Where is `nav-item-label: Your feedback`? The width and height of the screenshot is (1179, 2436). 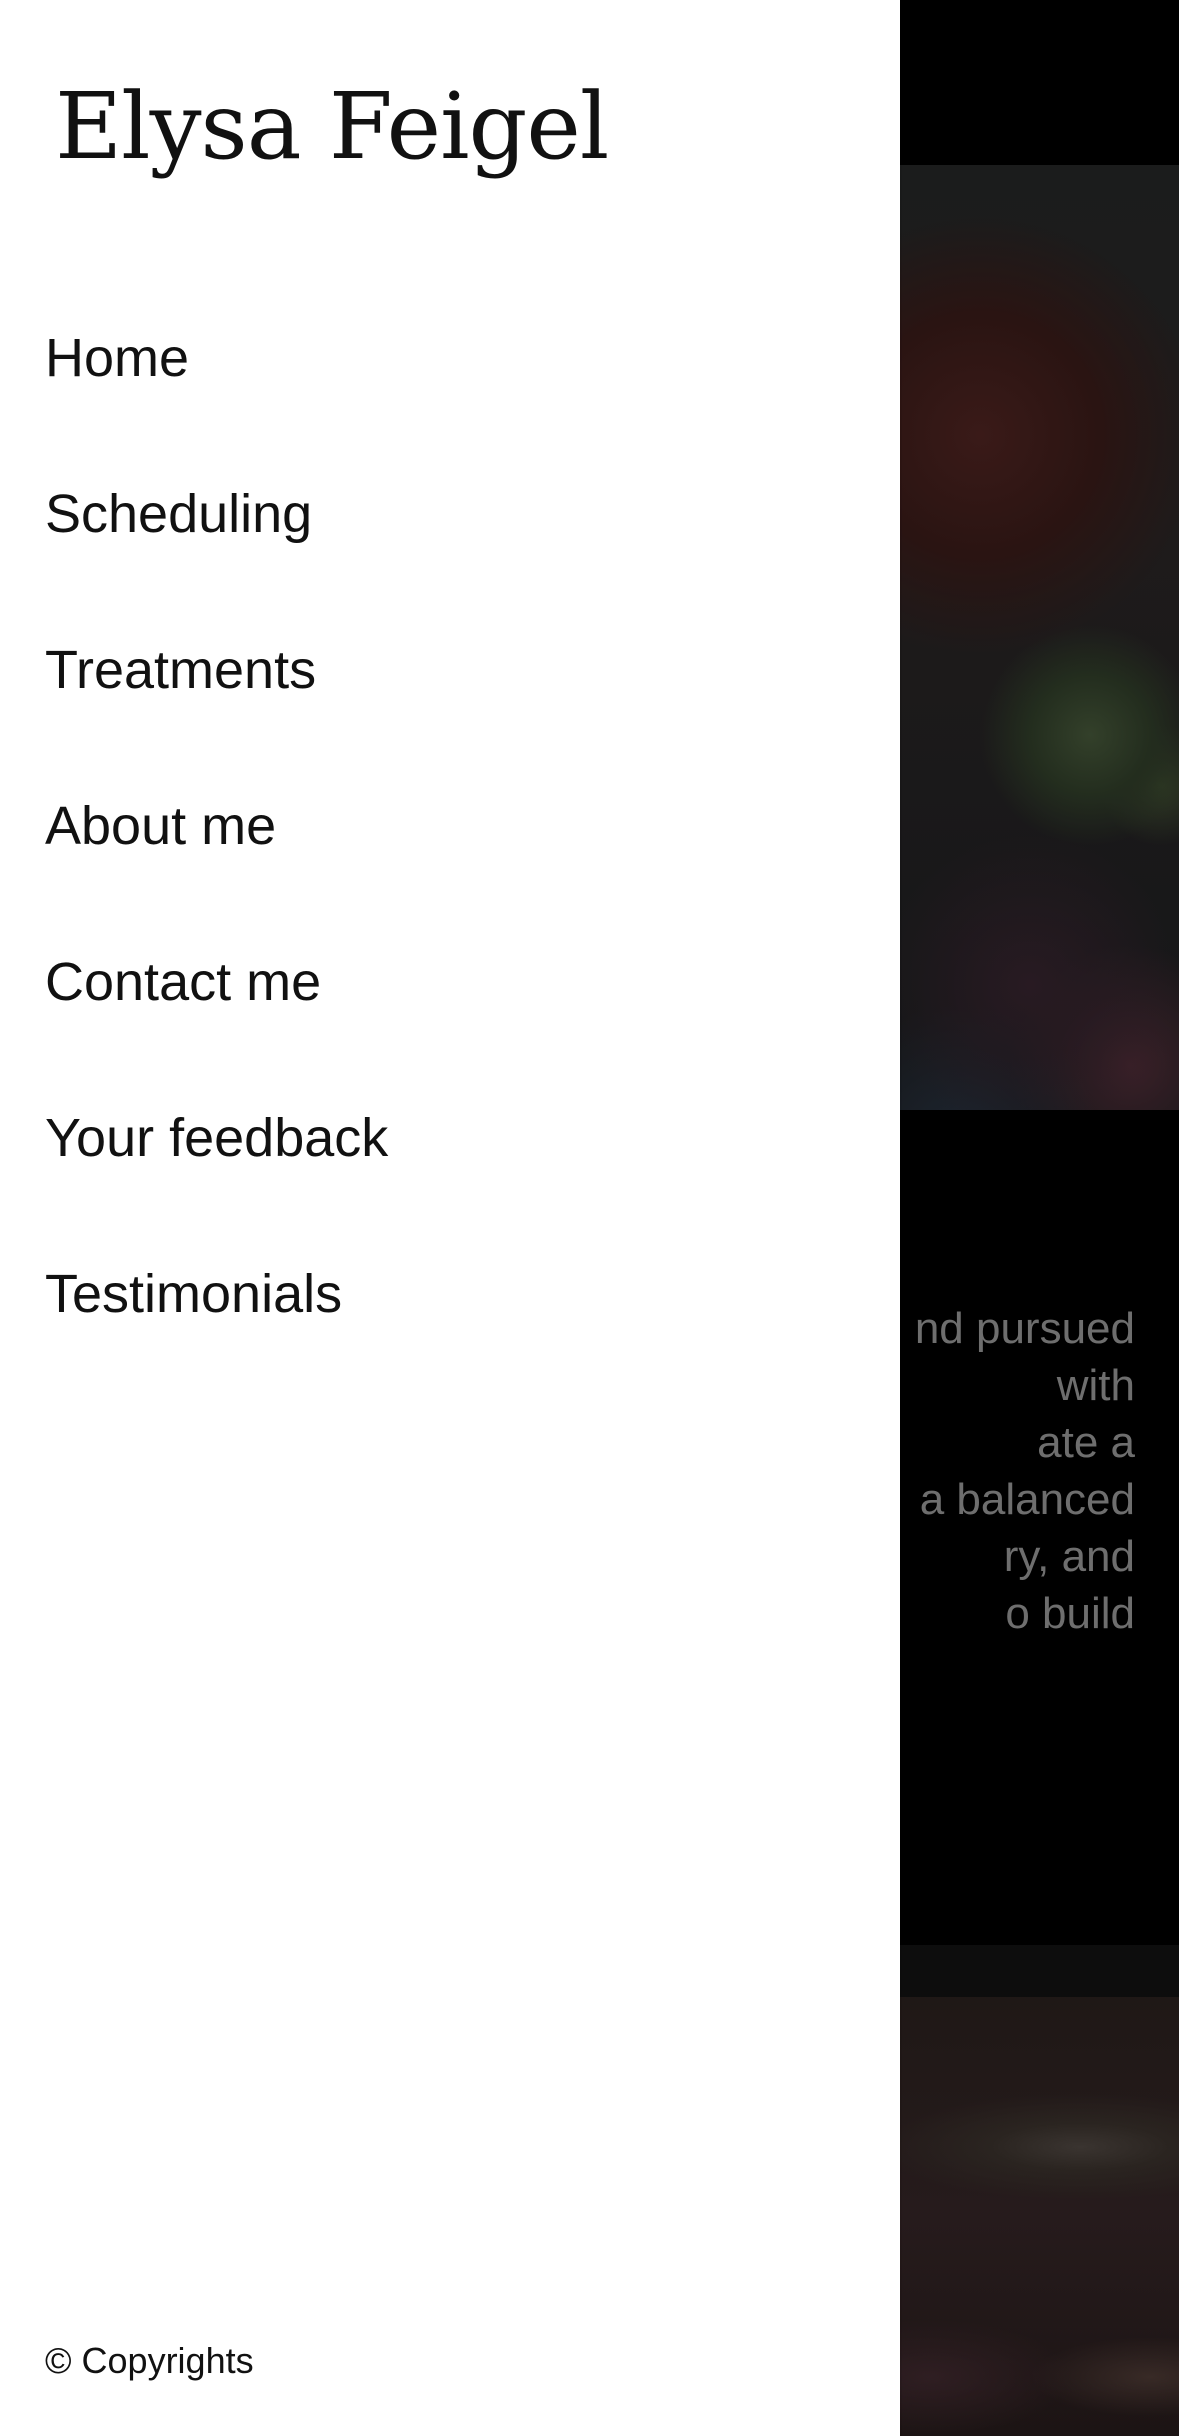
nav-item-label: Your feedback is located at coordinates (217, 1138).